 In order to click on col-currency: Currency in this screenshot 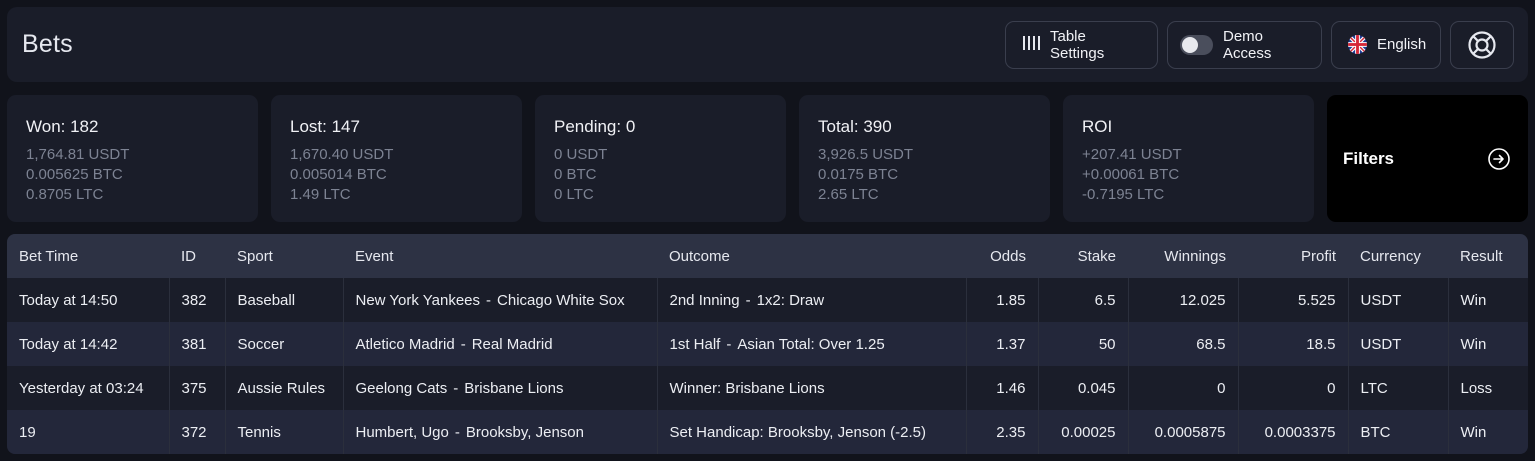, I will do `click(1398, 256)`.